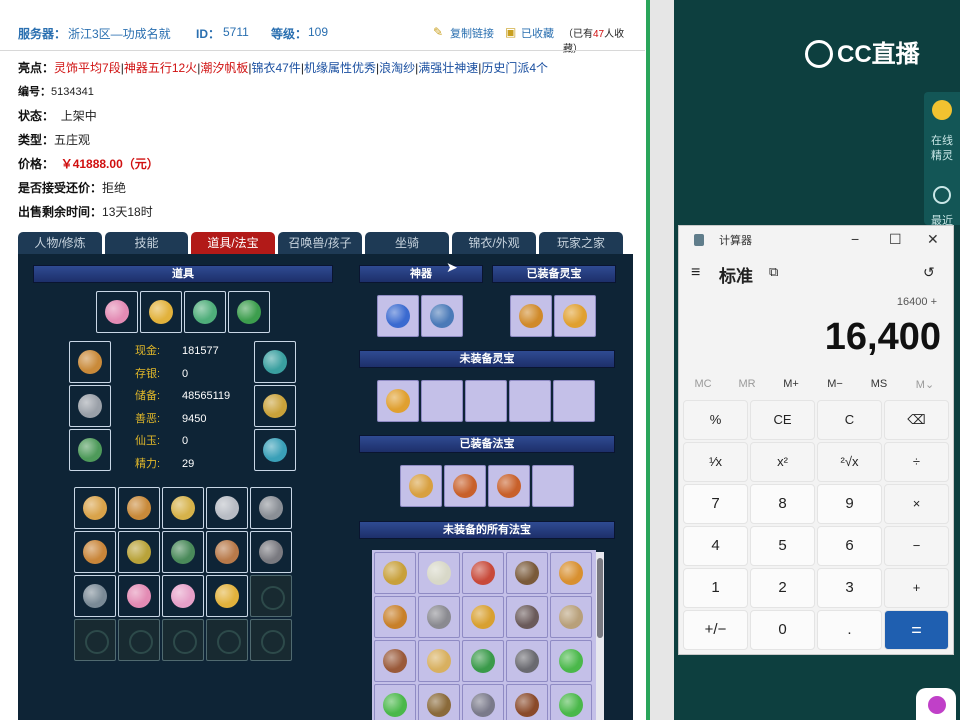  What do you see at coordinates (916, 462) in the screenshot?
I see `divide-button: ÷` at bounding box center [916, 462].